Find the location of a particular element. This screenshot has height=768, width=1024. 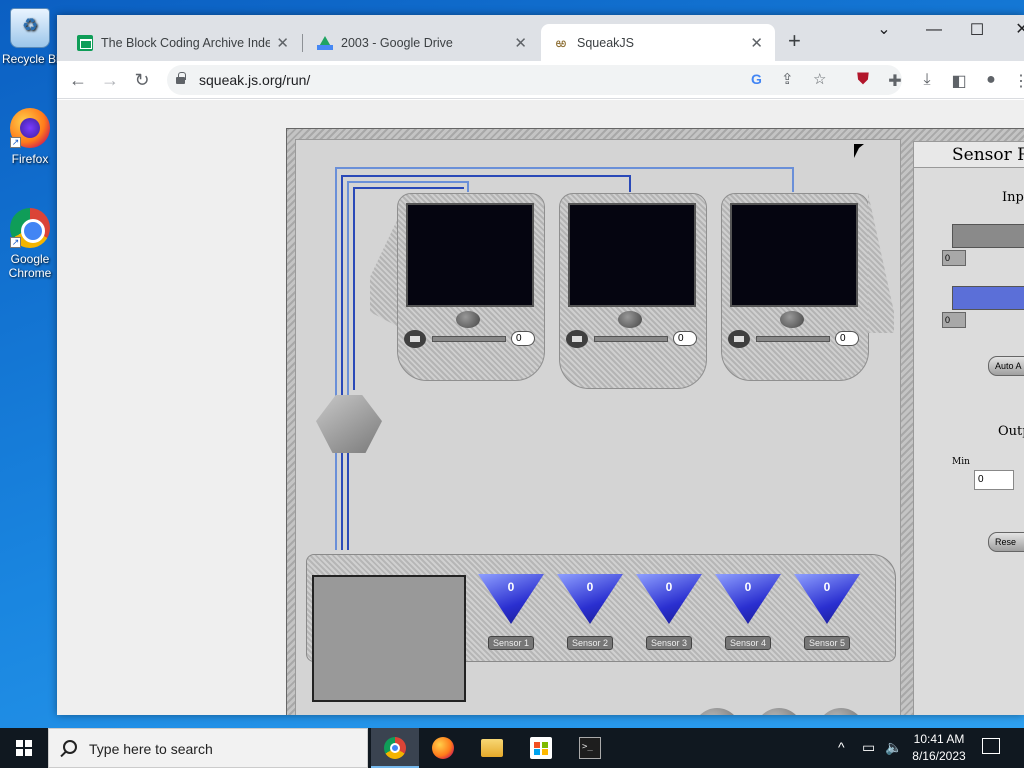

terminal-icon: >_ is located at coordinates (590, 748).